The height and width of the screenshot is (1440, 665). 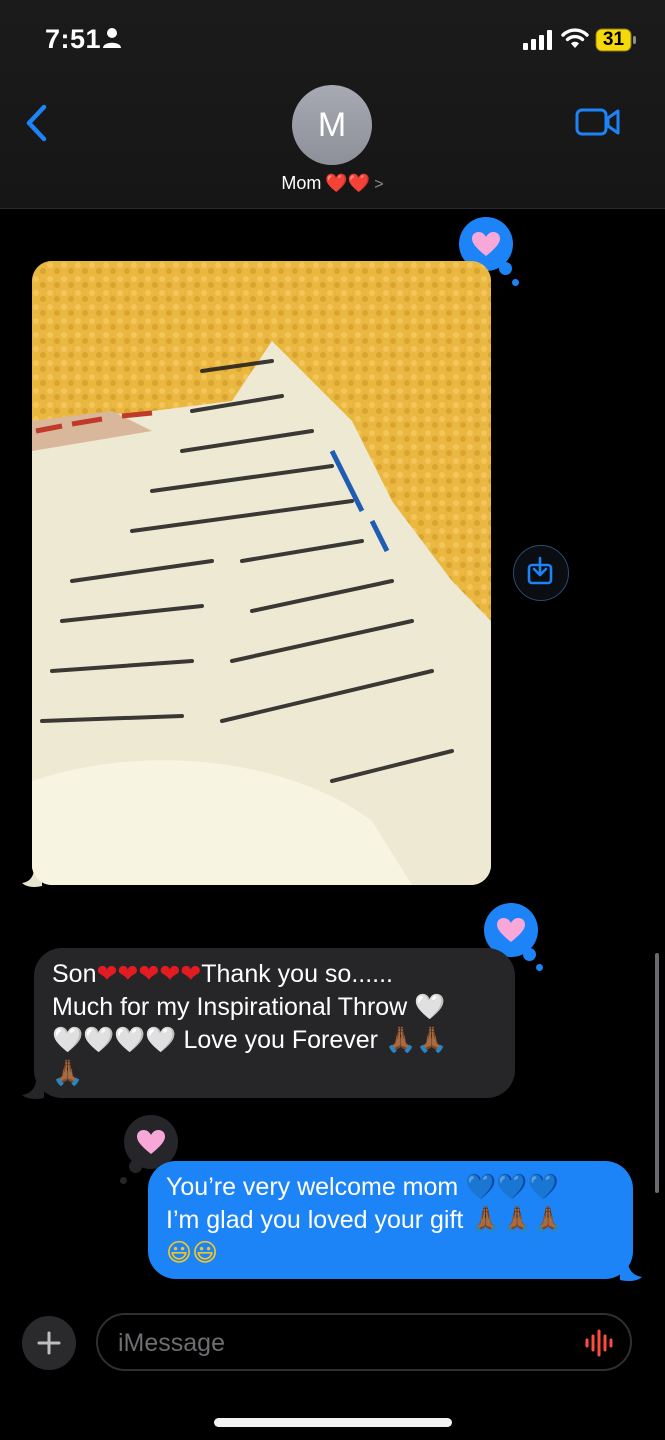 What do you see at coordinates (537, 40) in the screenshot?
I see `cellular-signal-icon` at bounding box center [537, 40].